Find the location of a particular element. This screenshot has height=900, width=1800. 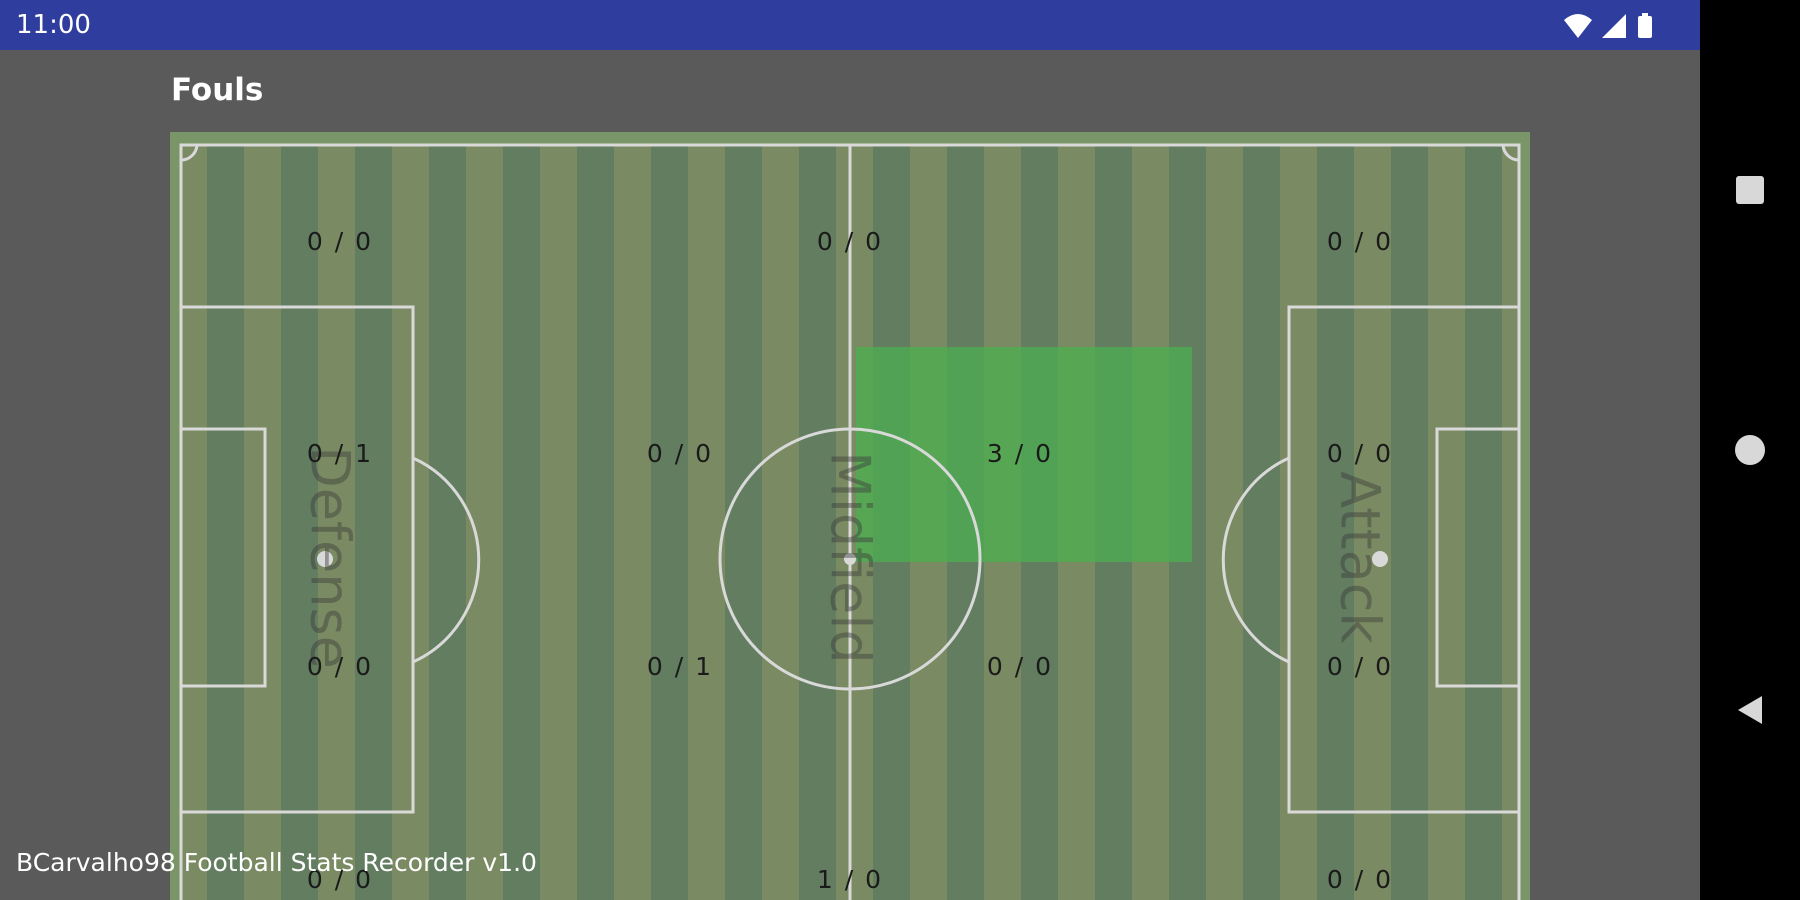

cell-r1-c2: 0 / 0 is located at coordinates (850, 241).